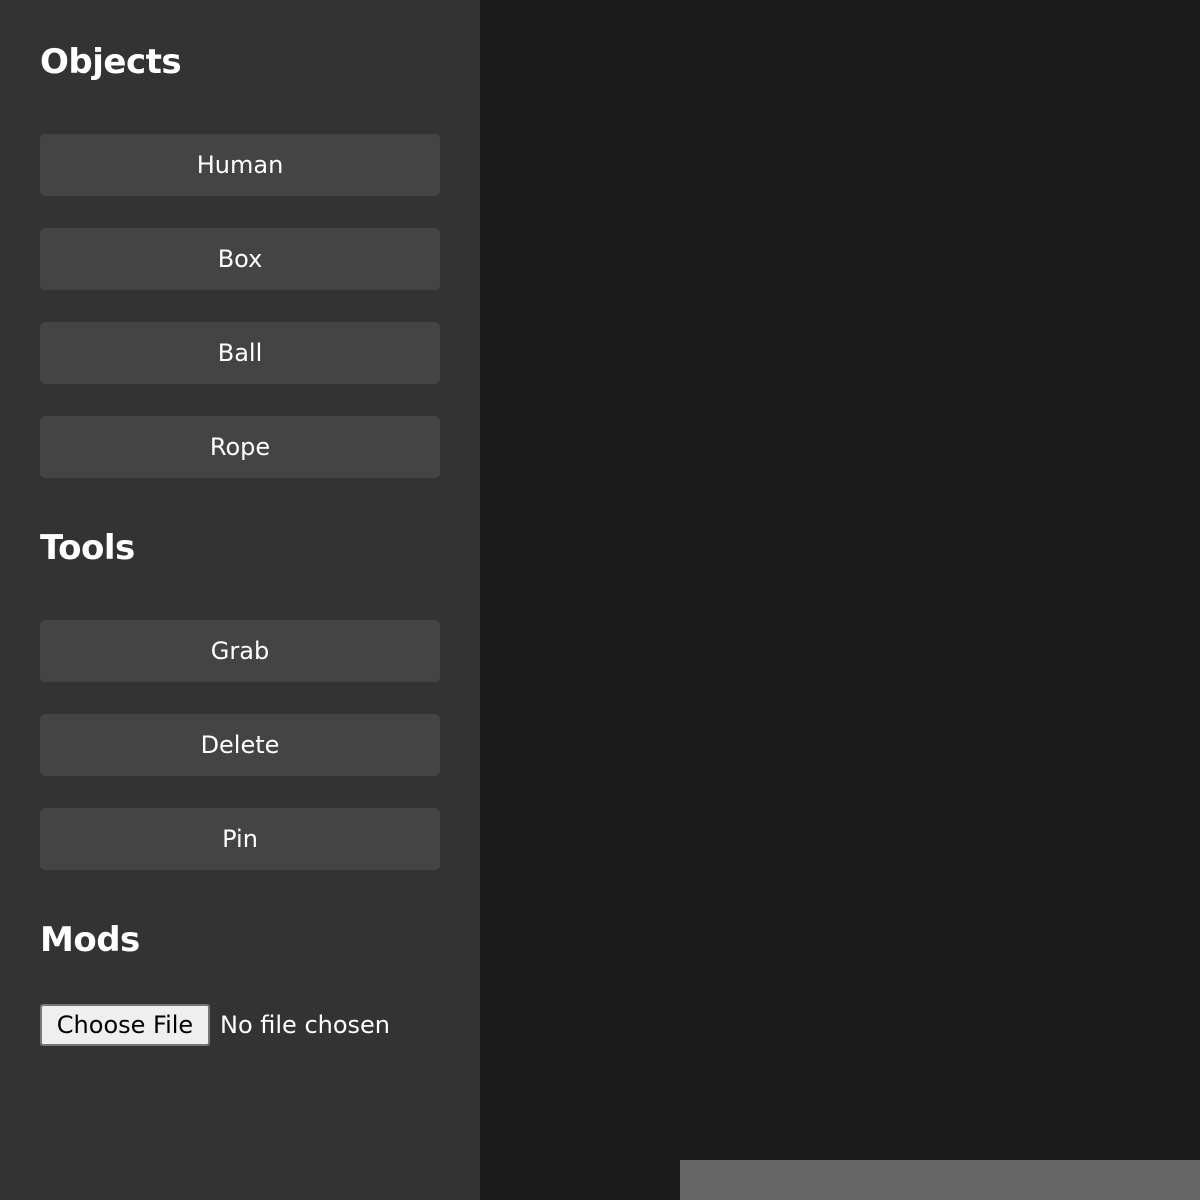 The image size is (1200, 1200). Describe the element at coordinates (125, 1025) in the screenshot. I see `choose-file-button: Choose File` at that location.